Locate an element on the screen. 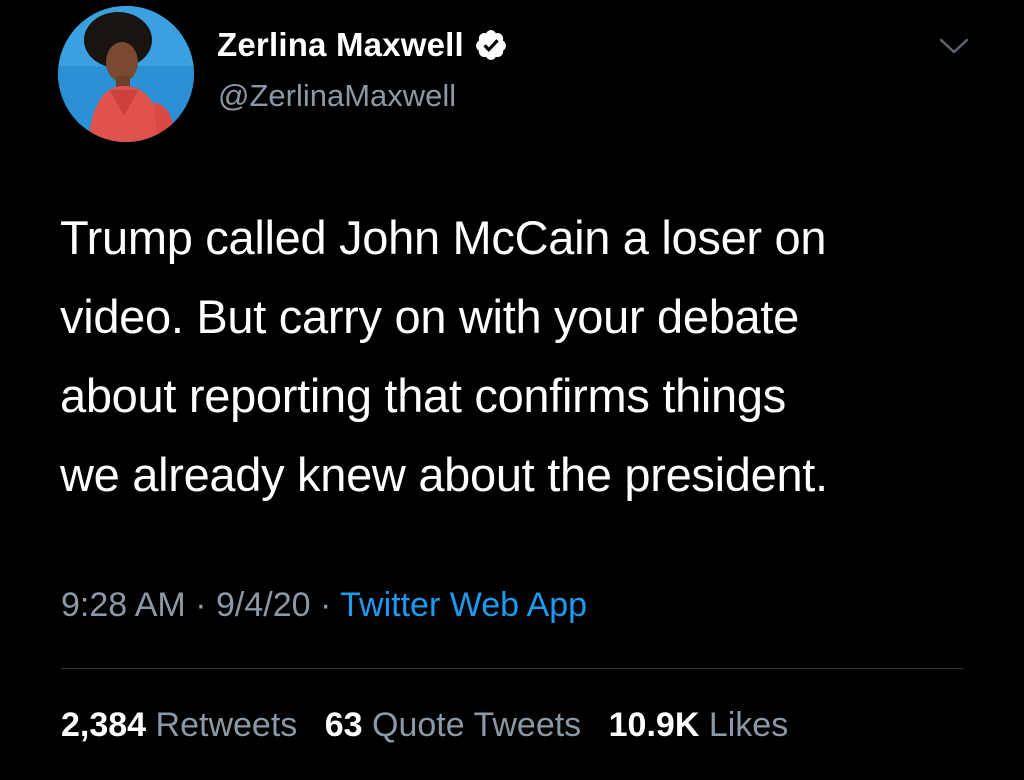  avatar is located at coordinates (126, 74).